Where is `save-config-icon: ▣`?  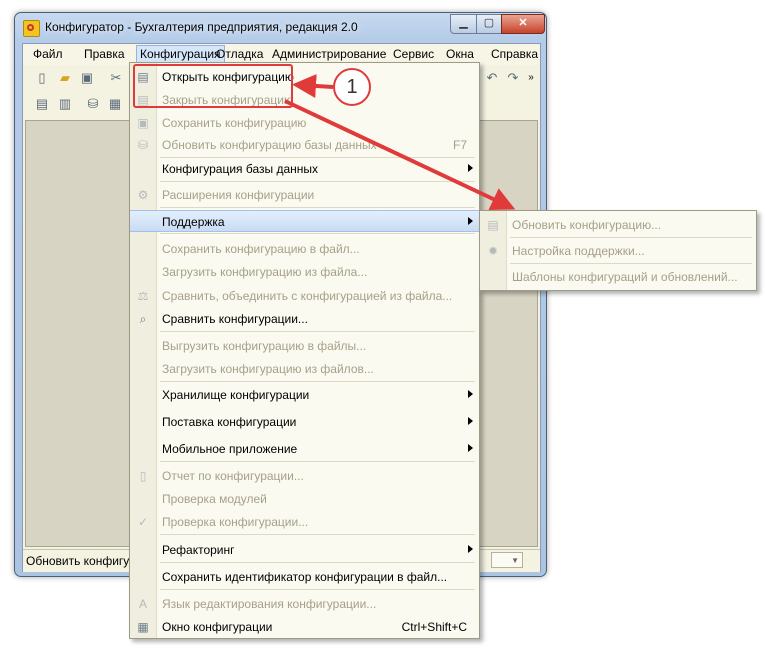 save-config-icon: ▣ is located at coordinates (143, 123).